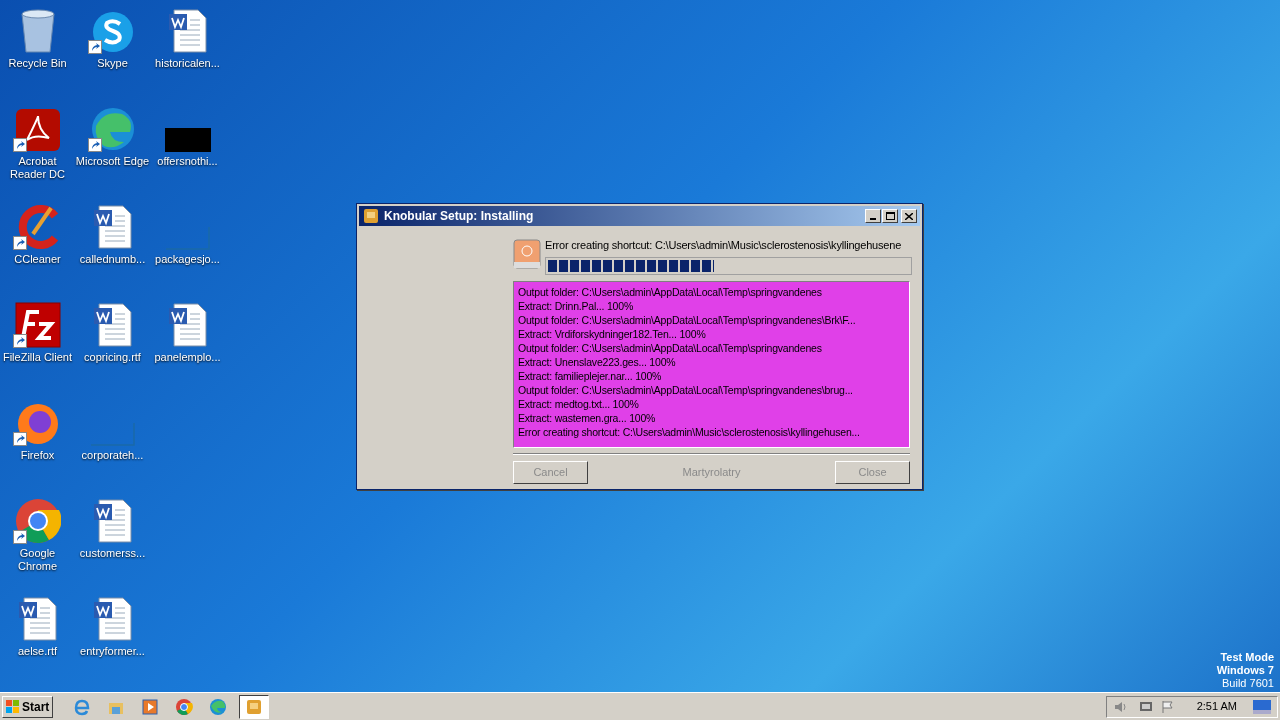  What do you see at coordinates (1262, 706) in the screenshot?
I see `show-desktop-icon` at bounding box center [1262, 706].